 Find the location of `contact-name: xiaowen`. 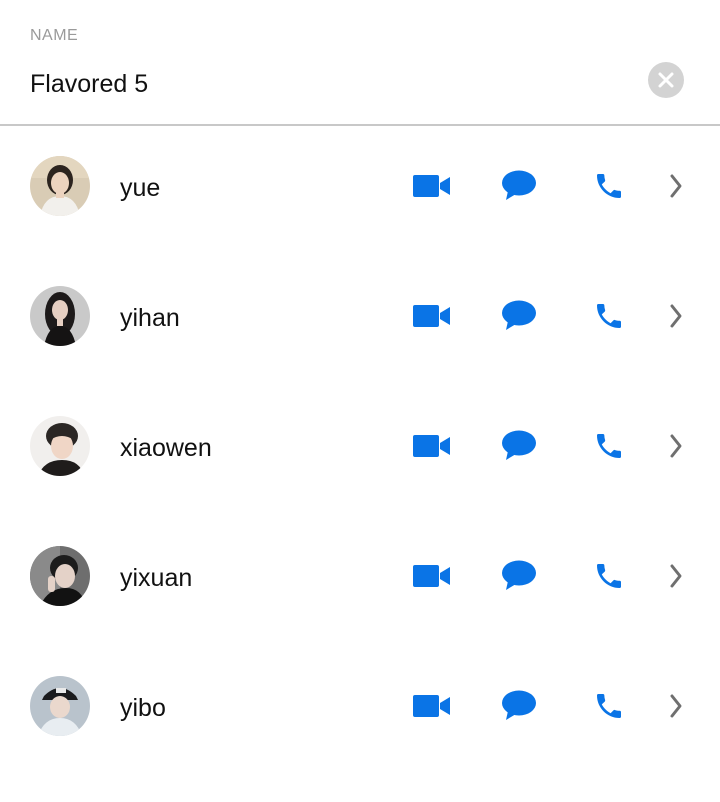

contact-name: xiaowen is located at coordinates (166, 448).